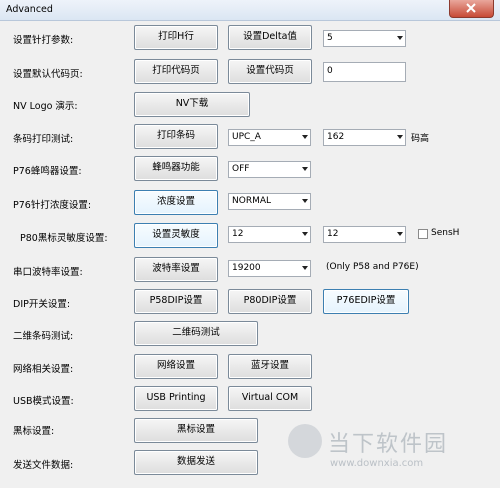 The height and width of the screenshot is (488, 500). I want to click on close-button, so click(471, 9).